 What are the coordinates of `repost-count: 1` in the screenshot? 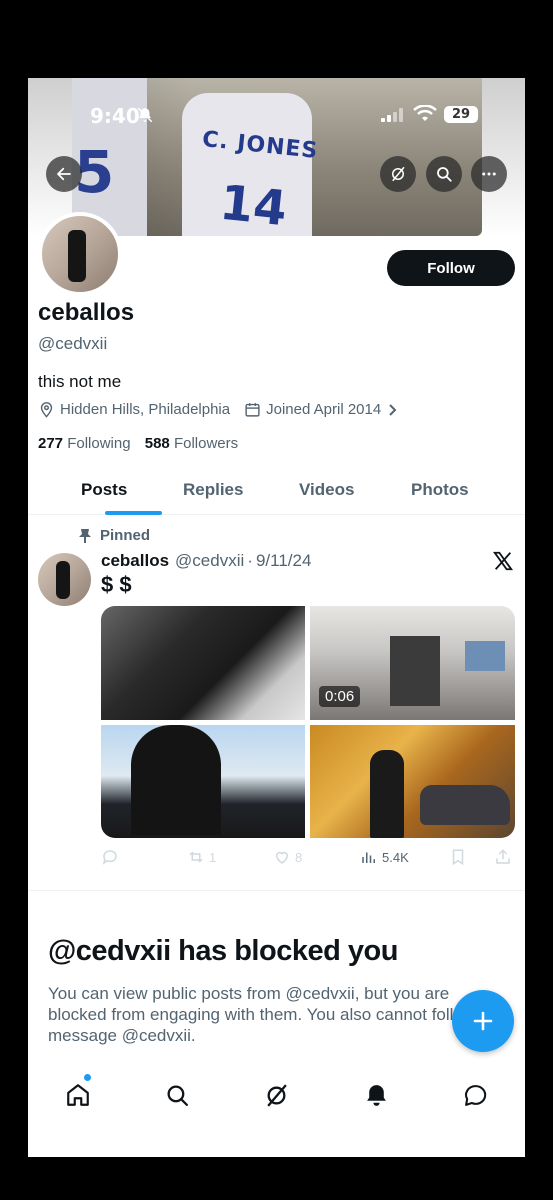 It's located at (213, 857).